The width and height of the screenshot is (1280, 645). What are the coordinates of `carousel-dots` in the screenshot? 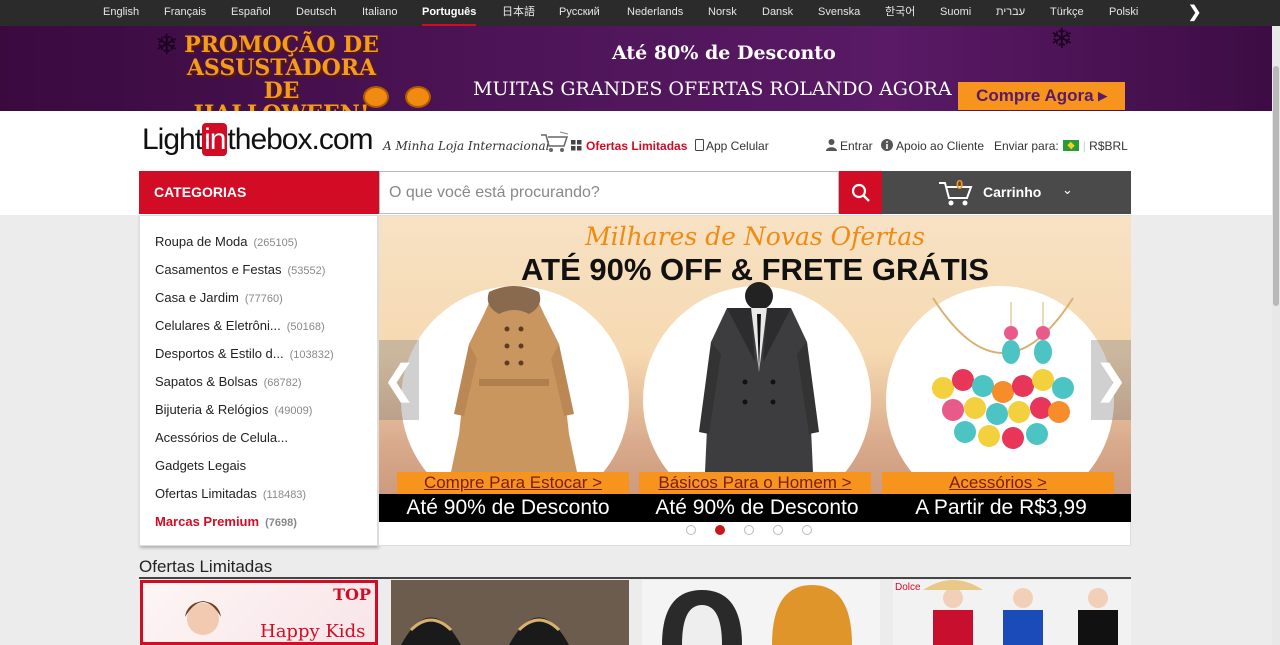 It's located at (755, 531).